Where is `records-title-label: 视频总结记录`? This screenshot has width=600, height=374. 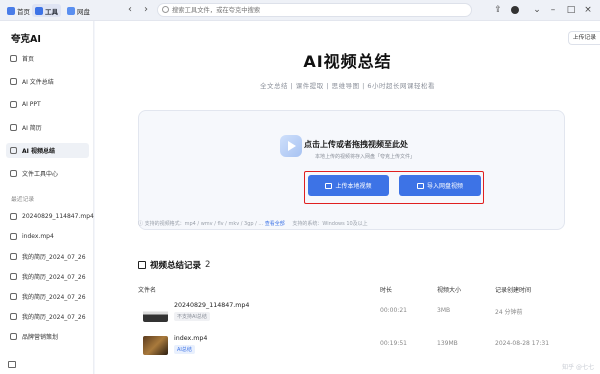 records-title-label: 视频总结记录 is located at coordinates (176, 266).